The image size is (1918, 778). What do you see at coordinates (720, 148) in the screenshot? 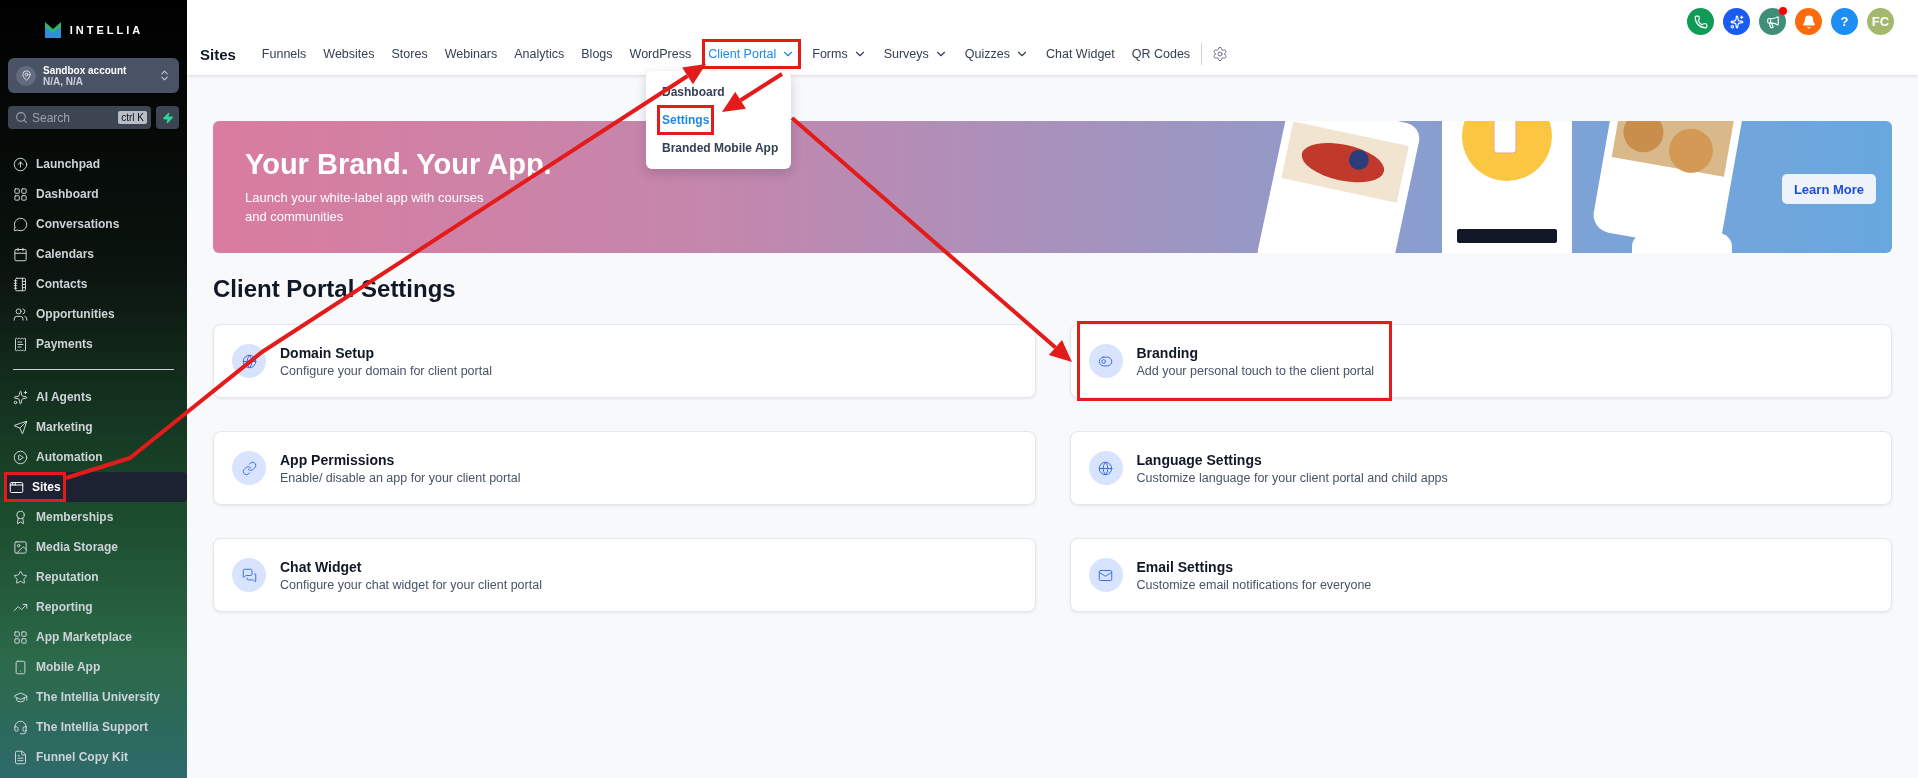
I see `menu-item: Branded Mobile App` at bounding box center [720, 148].